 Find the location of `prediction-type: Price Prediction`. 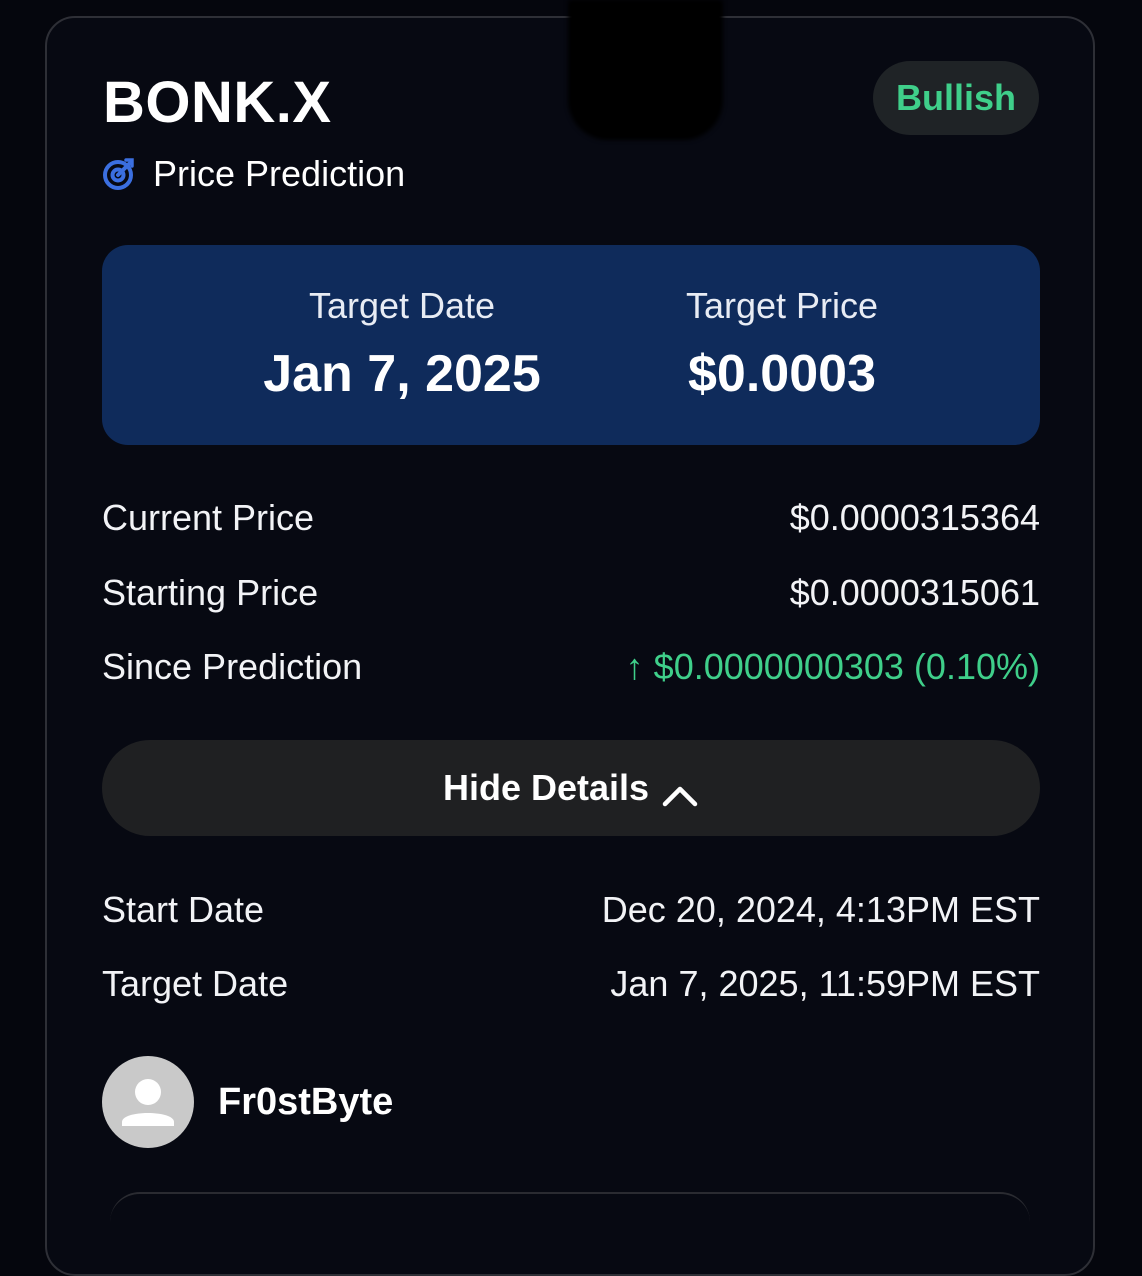

prediction-type: Price Prediction is located at coordinates (253, 174).